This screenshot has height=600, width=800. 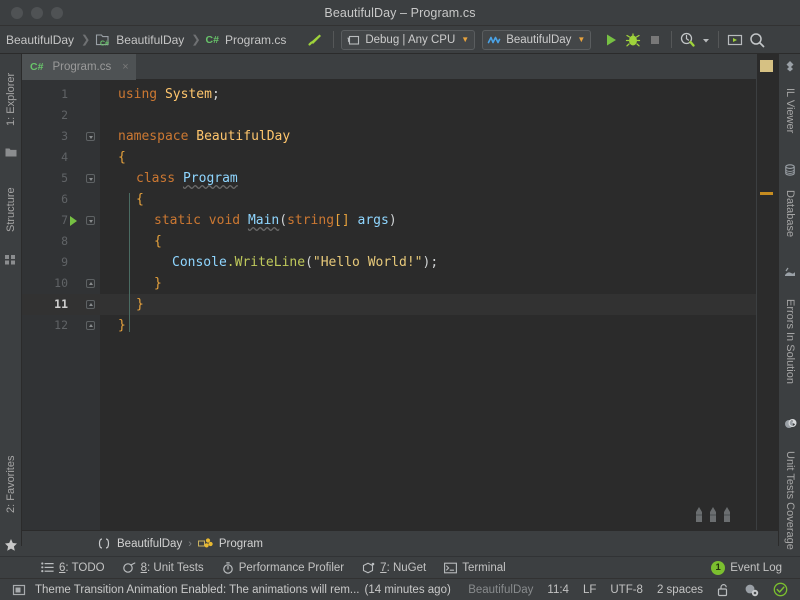 I want to click on build-configuration-combo: Debug | Any CPU ▼, so click(x=408, y=39).